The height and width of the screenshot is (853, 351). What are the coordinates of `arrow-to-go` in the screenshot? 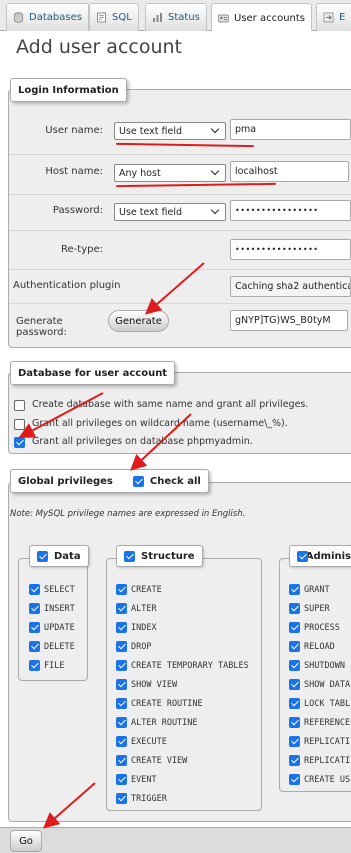 It's located at (69, 805).